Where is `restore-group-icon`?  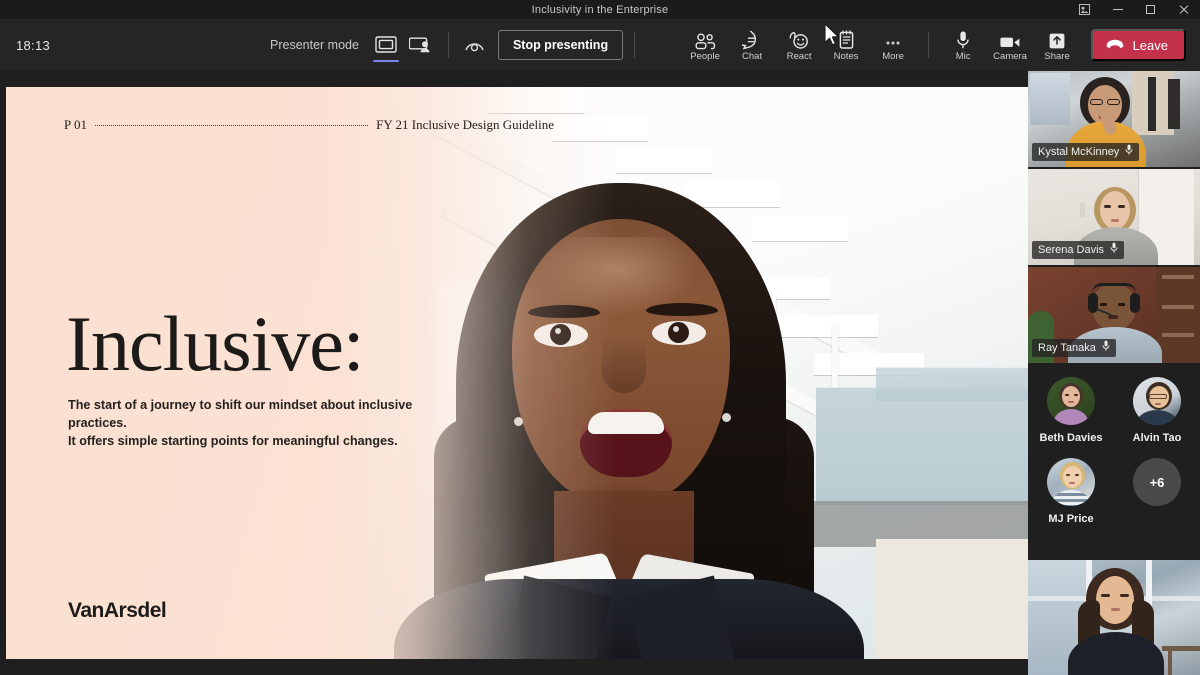 restore-group-icon is located at coordinates (1084, 9).